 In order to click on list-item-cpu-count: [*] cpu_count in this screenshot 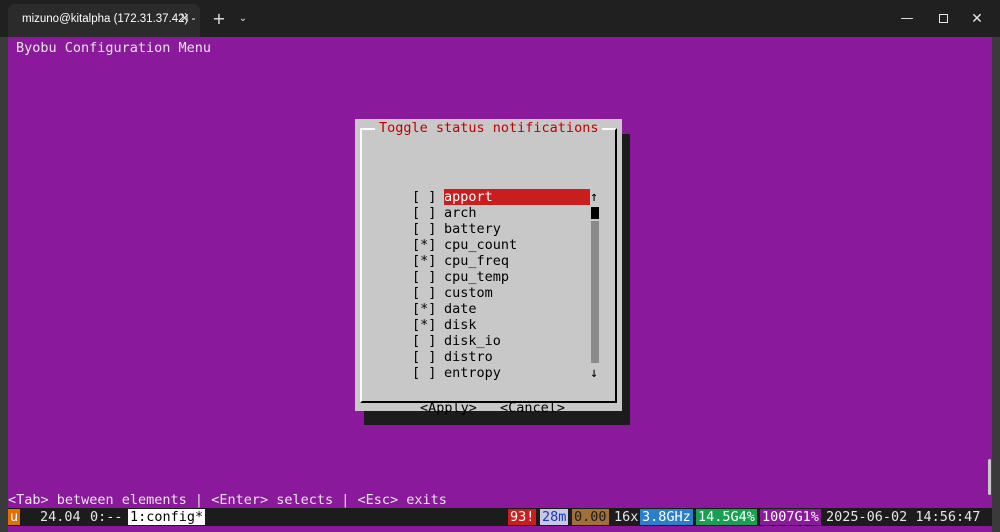, I will do `click(503, 245)`.